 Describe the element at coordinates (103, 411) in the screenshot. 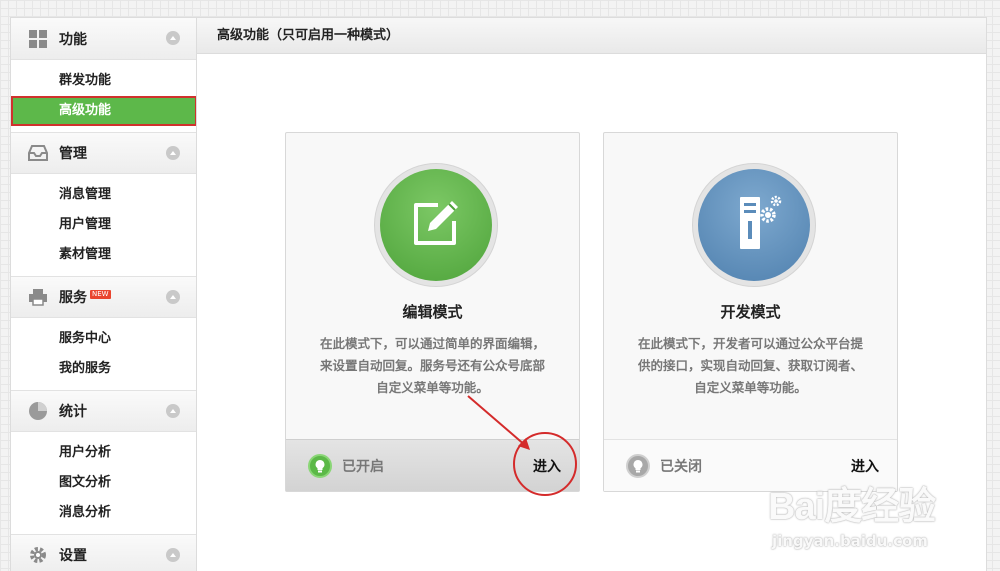

I see `sidebar-section-stats: 统计` at that location.